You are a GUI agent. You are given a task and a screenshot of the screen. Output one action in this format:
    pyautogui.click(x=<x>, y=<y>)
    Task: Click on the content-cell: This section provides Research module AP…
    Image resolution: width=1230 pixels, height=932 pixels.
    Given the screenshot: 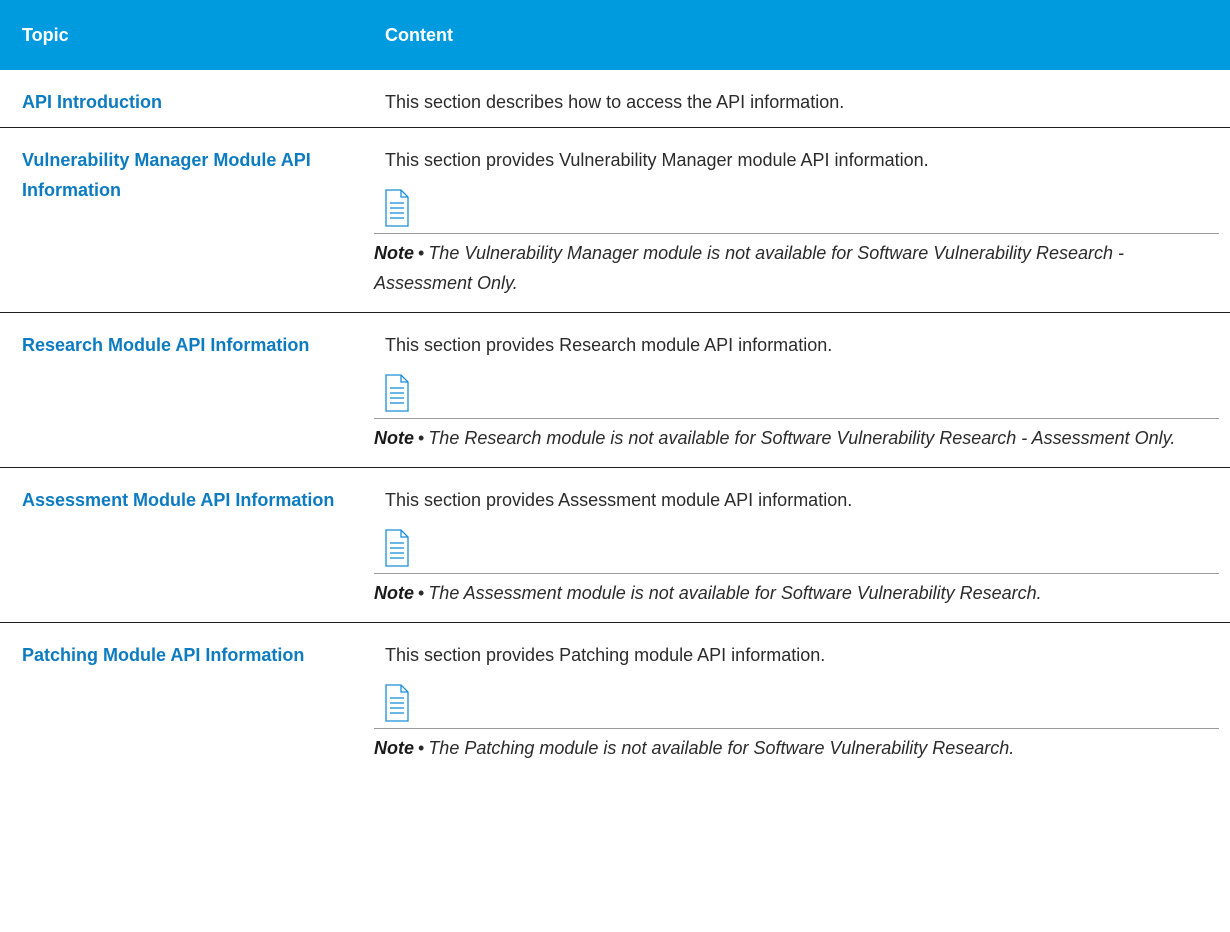 What is the action you would take?
    pyautogui.click(x=802, y=390)
    